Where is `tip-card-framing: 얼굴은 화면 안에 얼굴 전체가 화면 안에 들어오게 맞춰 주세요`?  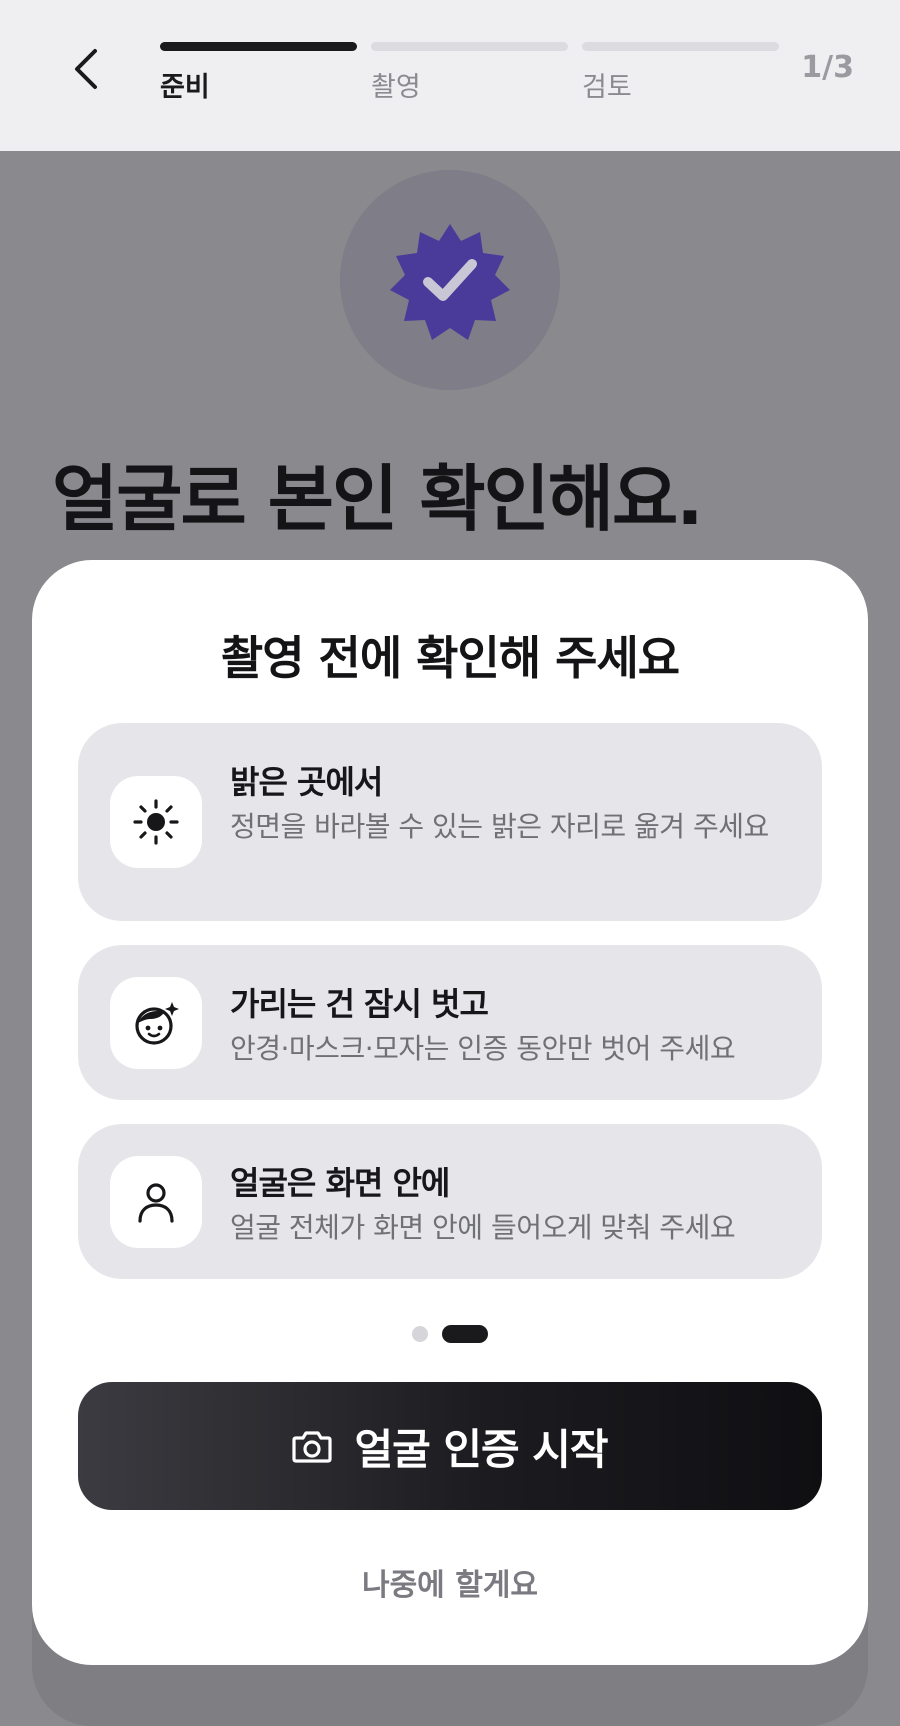 tip-card-framing: 얼굴은 화면 안에 얼굴 전체가 화면 안에 들어오게 맞춰 주세요 is located at coordinates (450, 1201).